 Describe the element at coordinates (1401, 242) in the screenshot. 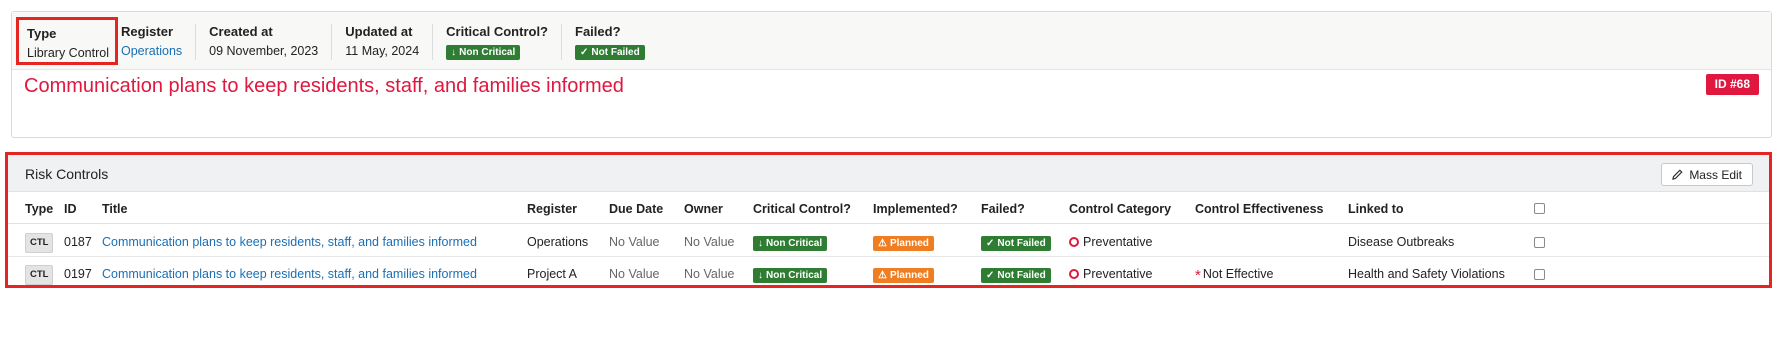

I see `row-linked-to: Disease Outbreaks` at that location.